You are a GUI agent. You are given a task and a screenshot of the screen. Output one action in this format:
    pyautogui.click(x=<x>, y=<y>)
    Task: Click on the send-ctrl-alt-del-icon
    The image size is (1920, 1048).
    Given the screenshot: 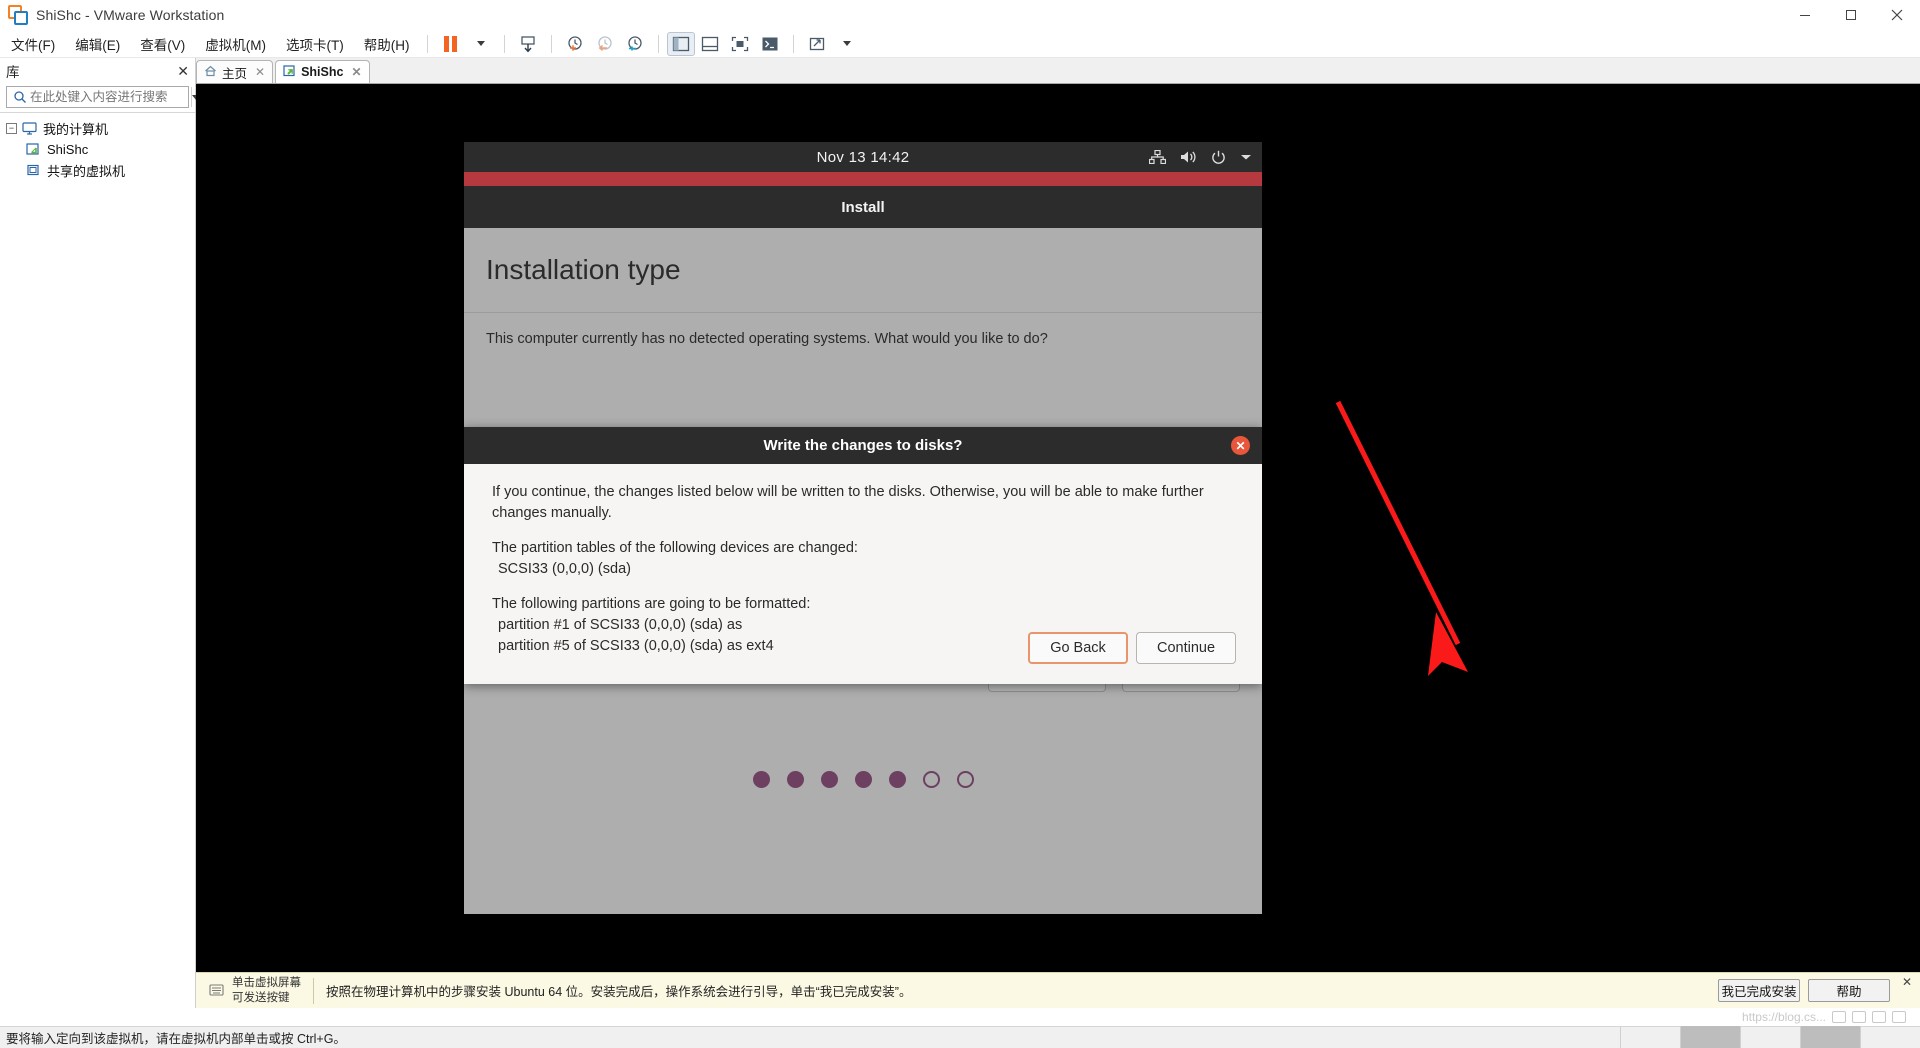 What is the action you would take?
    pyautogui.click(x=528, y=44)
    